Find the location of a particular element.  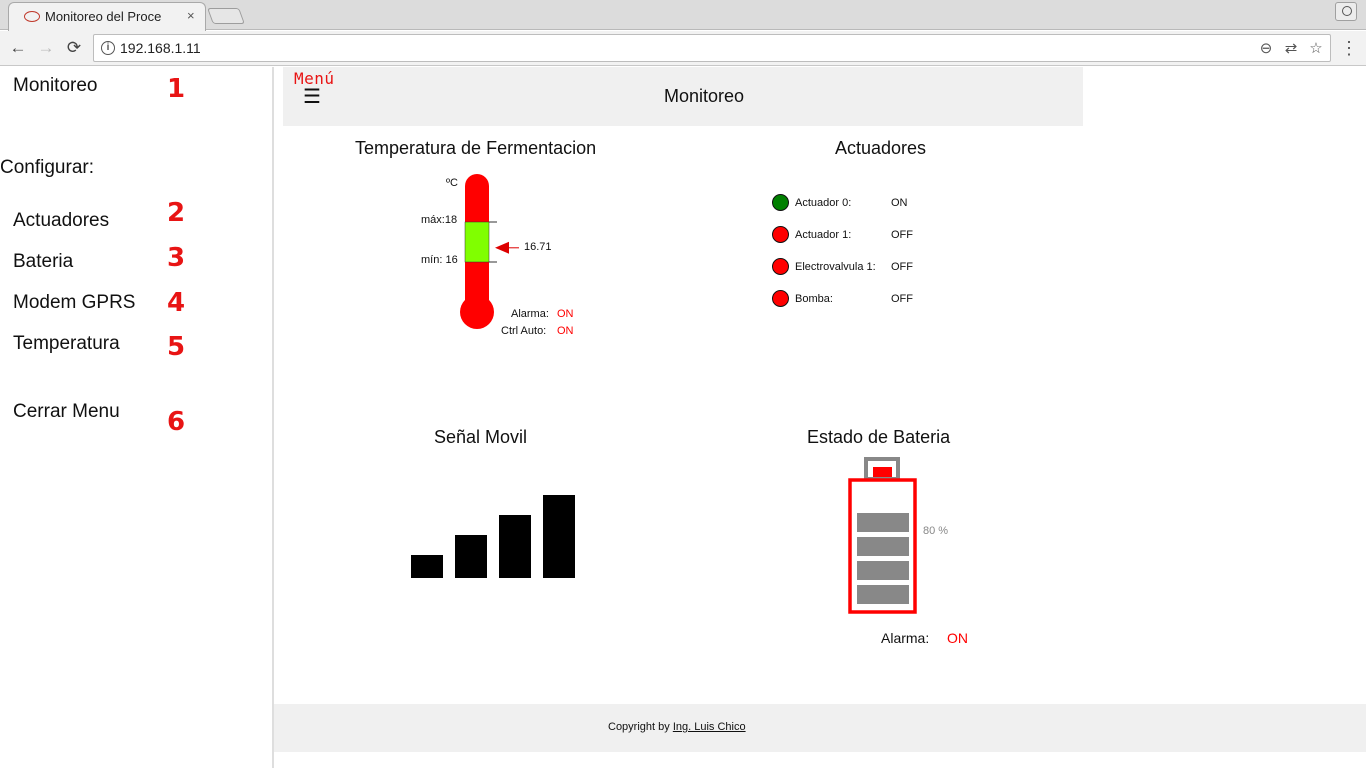

new-tab-button is located at coordinates (226, 16).